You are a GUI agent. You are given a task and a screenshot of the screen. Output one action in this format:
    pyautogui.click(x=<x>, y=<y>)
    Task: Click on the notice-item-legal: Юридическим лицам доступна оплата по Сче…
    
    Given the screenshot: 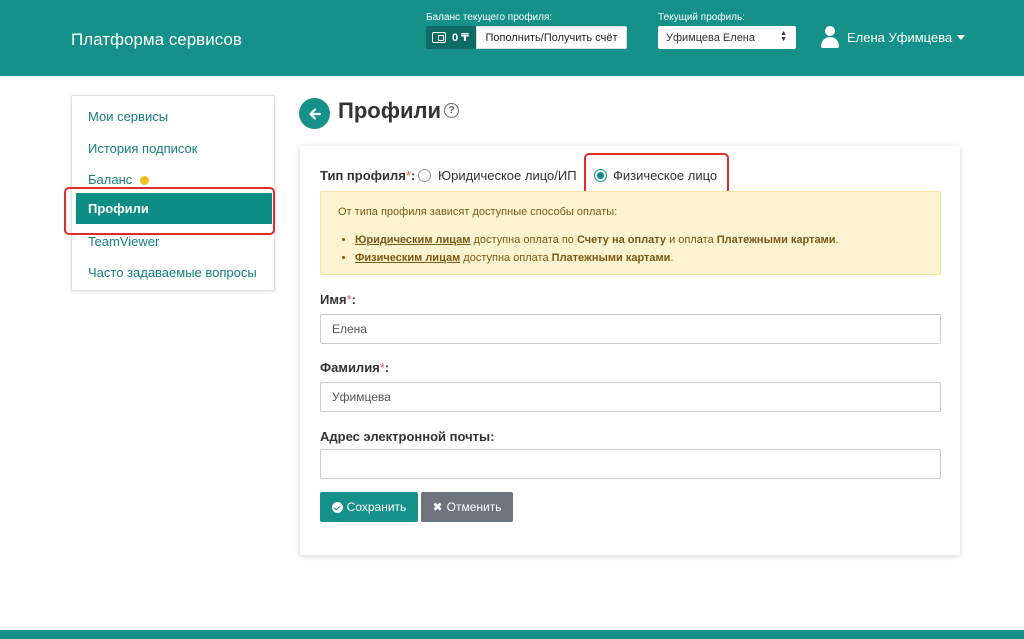 What is the action you would take?
    pyautogui.click(x=597, y=240)
    